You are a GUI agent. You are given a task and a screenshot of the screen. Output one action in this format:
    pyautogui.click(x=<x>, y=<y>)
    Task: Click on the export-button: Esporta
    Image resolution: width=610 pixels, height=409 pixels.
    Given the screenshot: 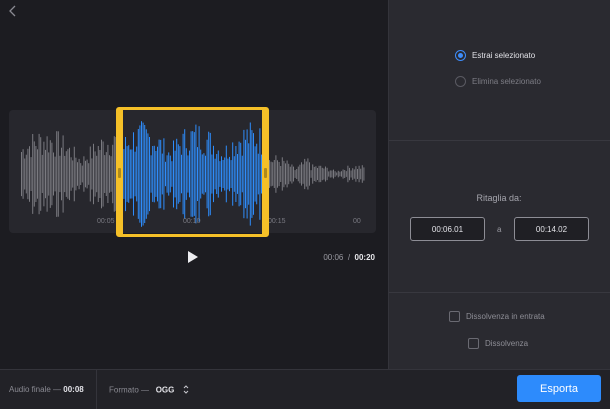 What is the action you would take?
    pyautogui.click(x=559, y=388)
    